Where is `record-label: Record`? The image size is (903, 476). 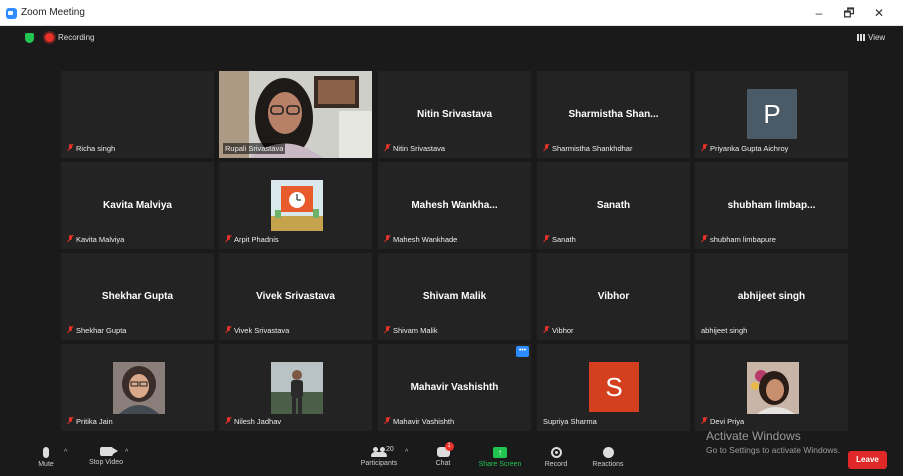 record-label: Record is located at coordinates (556, 464).